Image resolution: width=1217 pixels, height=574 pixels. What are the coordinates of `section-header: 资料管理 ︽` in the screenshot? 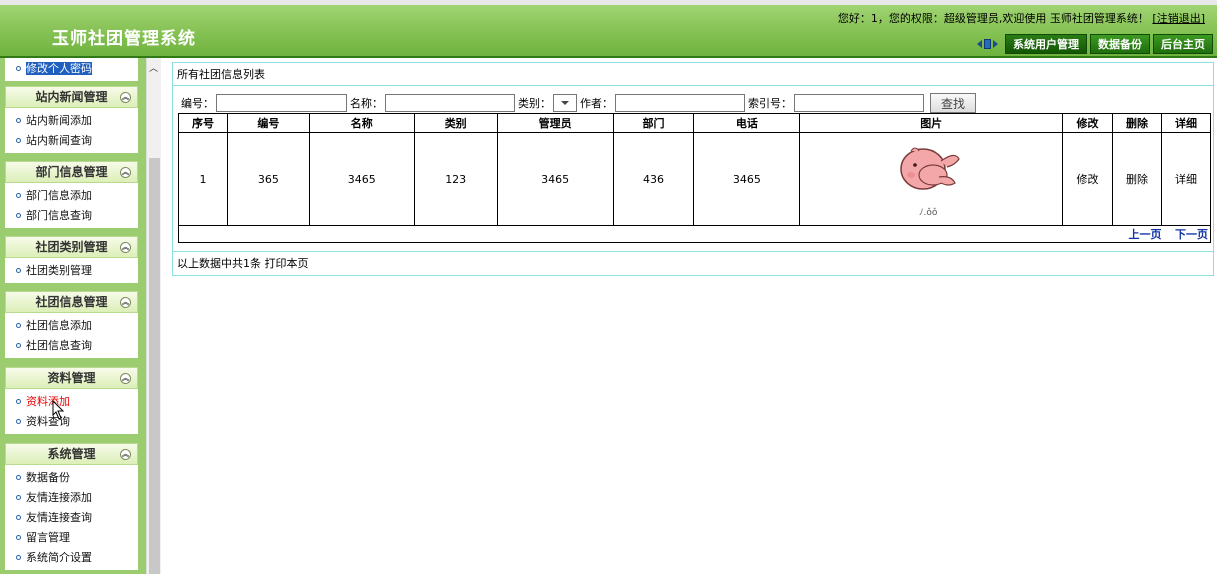 It's located at (71, 378).